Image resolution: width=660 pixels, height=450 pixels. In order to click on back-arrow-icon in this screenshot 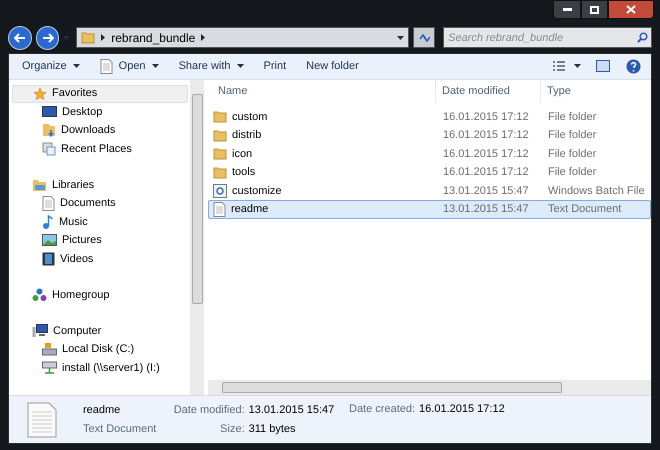, I will do `click(20, 37)`.